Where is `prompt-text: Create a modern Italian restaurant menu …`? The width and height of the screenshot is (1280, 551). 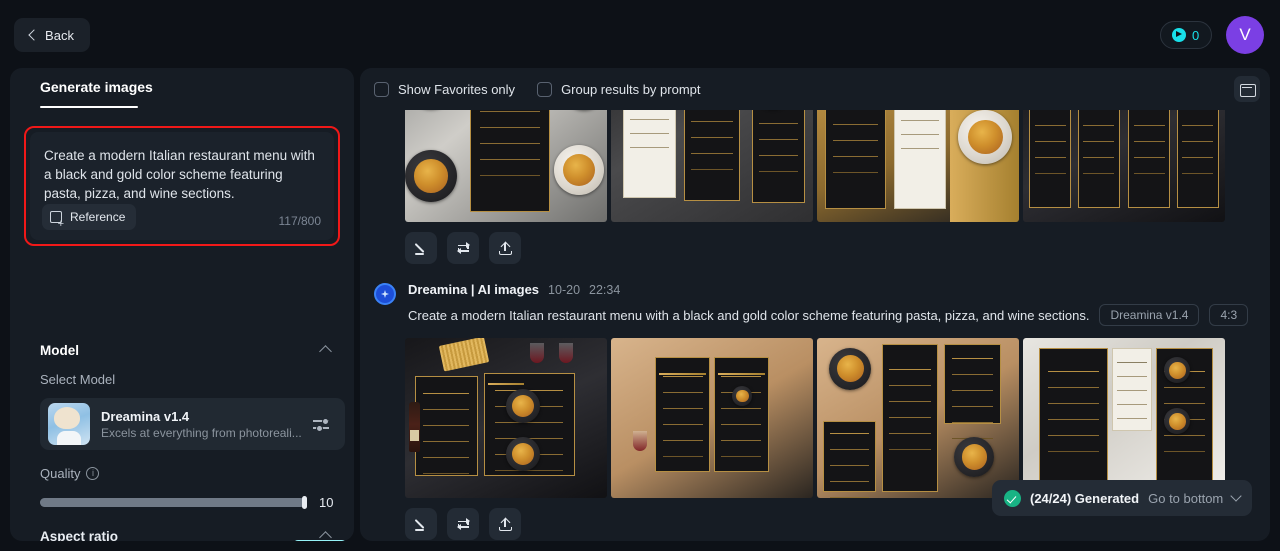
prompt-text: Create a modern Italian restaurant menu … is located at coordinates (179, 174).